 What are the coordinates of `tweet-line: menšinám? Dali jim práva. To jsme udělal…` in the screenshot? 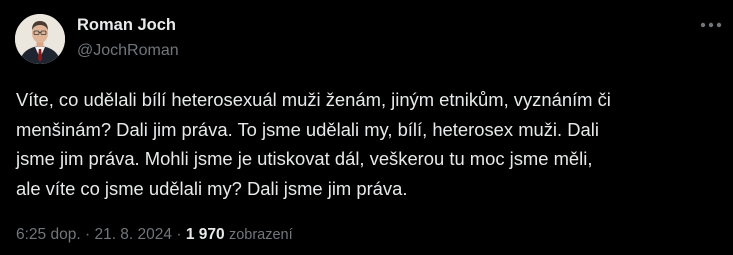 It's located at (307, 129).